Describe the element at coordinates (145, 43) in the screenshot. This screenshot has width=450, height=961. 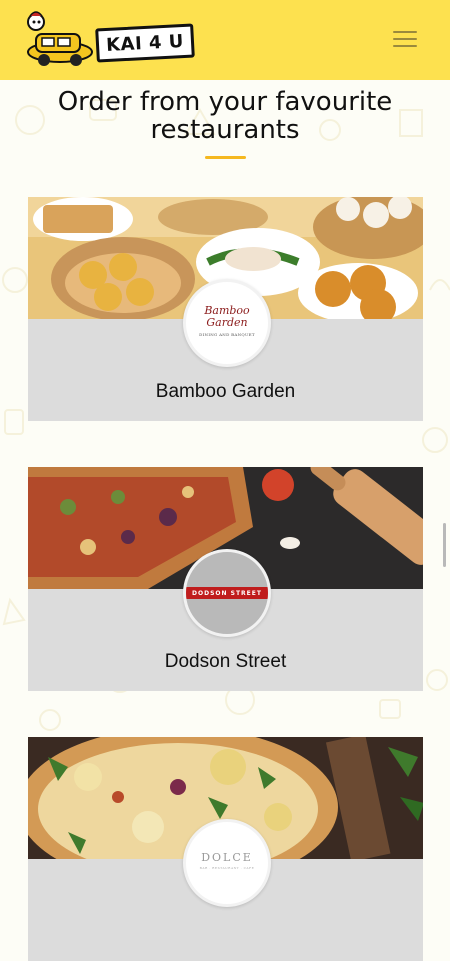
I see `logo-wordmark: KAI 4 U` at that location.